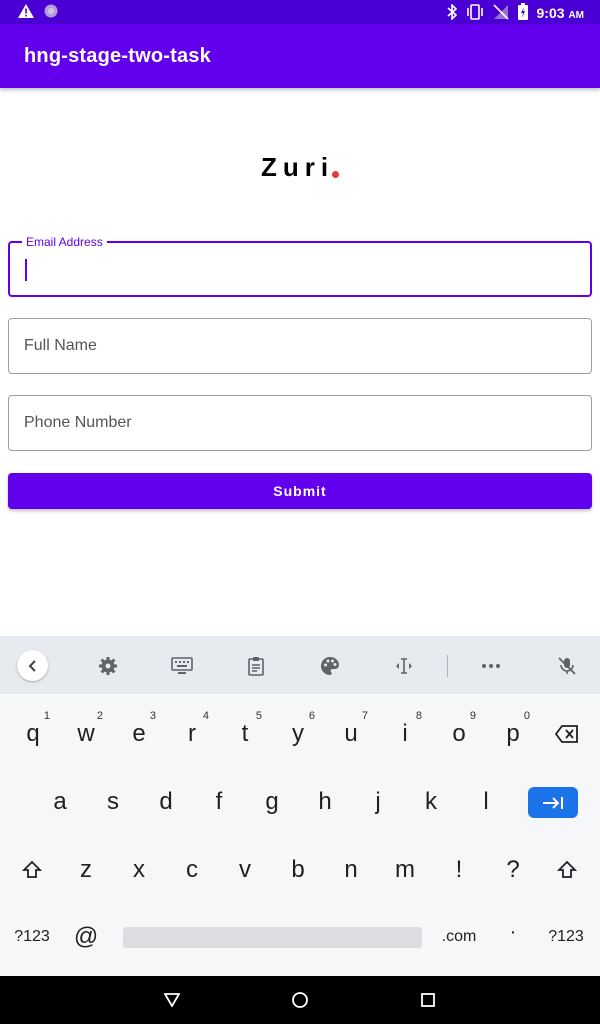  What do you see at coordinates (459, 937) in the screenshot?
I see `key-dotcom: .com` at bounding box center [459, 937].